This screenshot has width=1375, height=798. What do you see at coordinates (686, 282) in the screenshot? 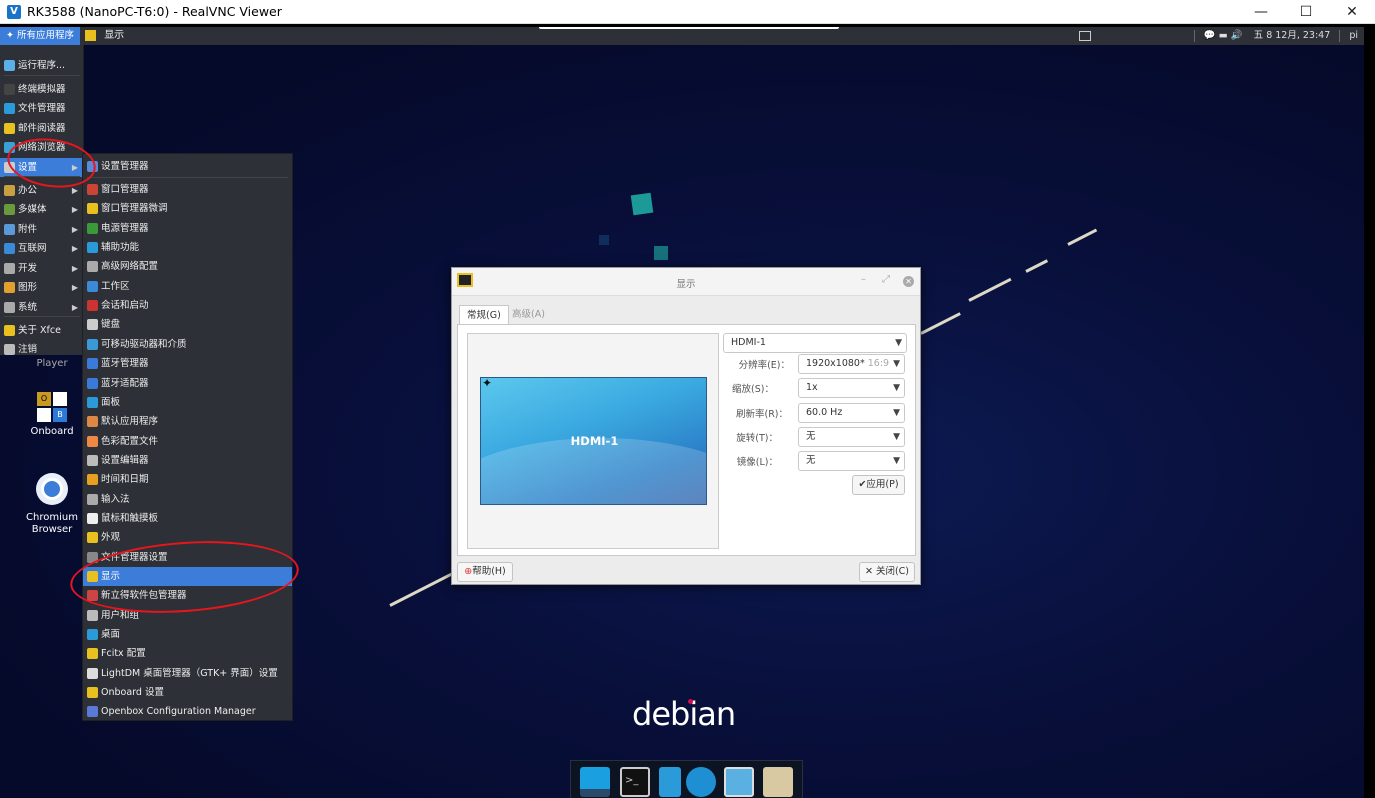
I see `dialog-titlebar: 显示 – ⤢ ✕` at bounding box center [686, 282].